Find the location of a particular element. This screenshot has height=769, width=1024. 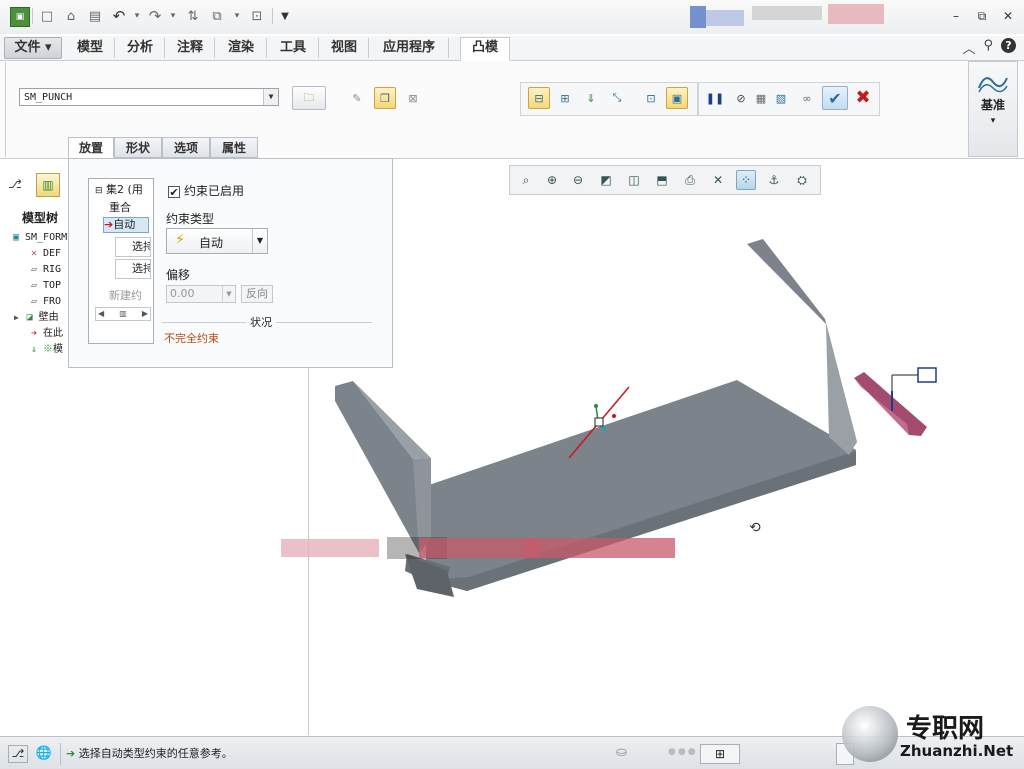

tree-item: ▶ ◪ 壁由 is located at coordinates (36, 318).